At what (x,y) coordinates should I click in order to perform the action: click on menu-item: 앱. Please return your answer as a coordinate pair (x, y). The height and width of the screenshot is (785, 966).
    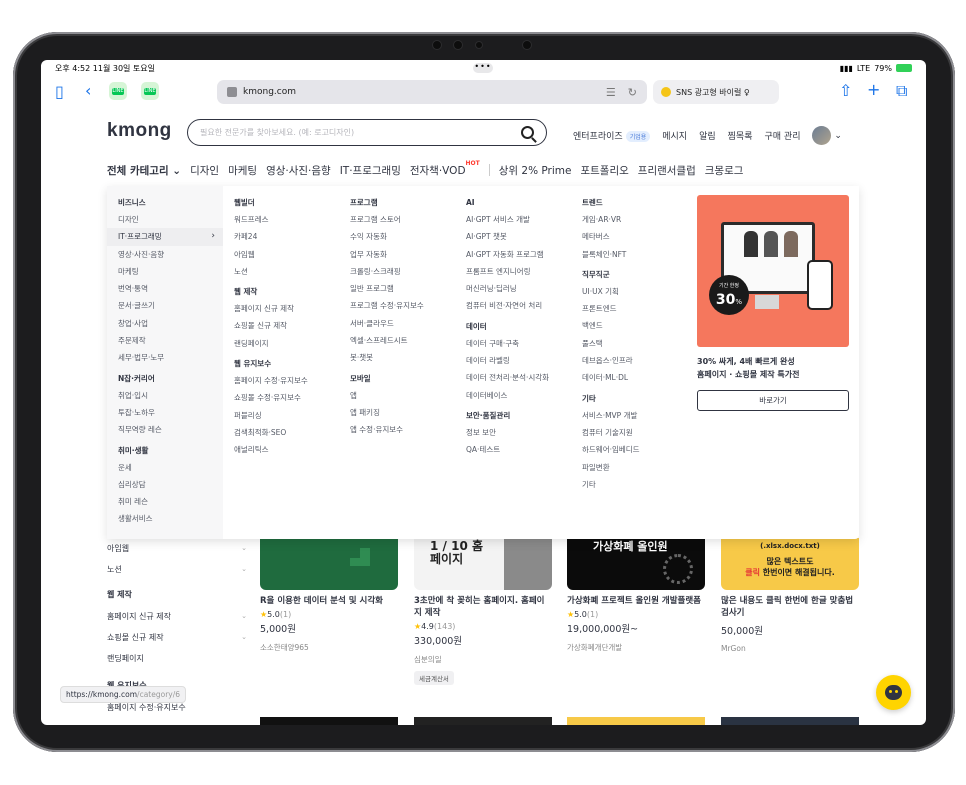
    Looking at the image, I should click on (405, 395).